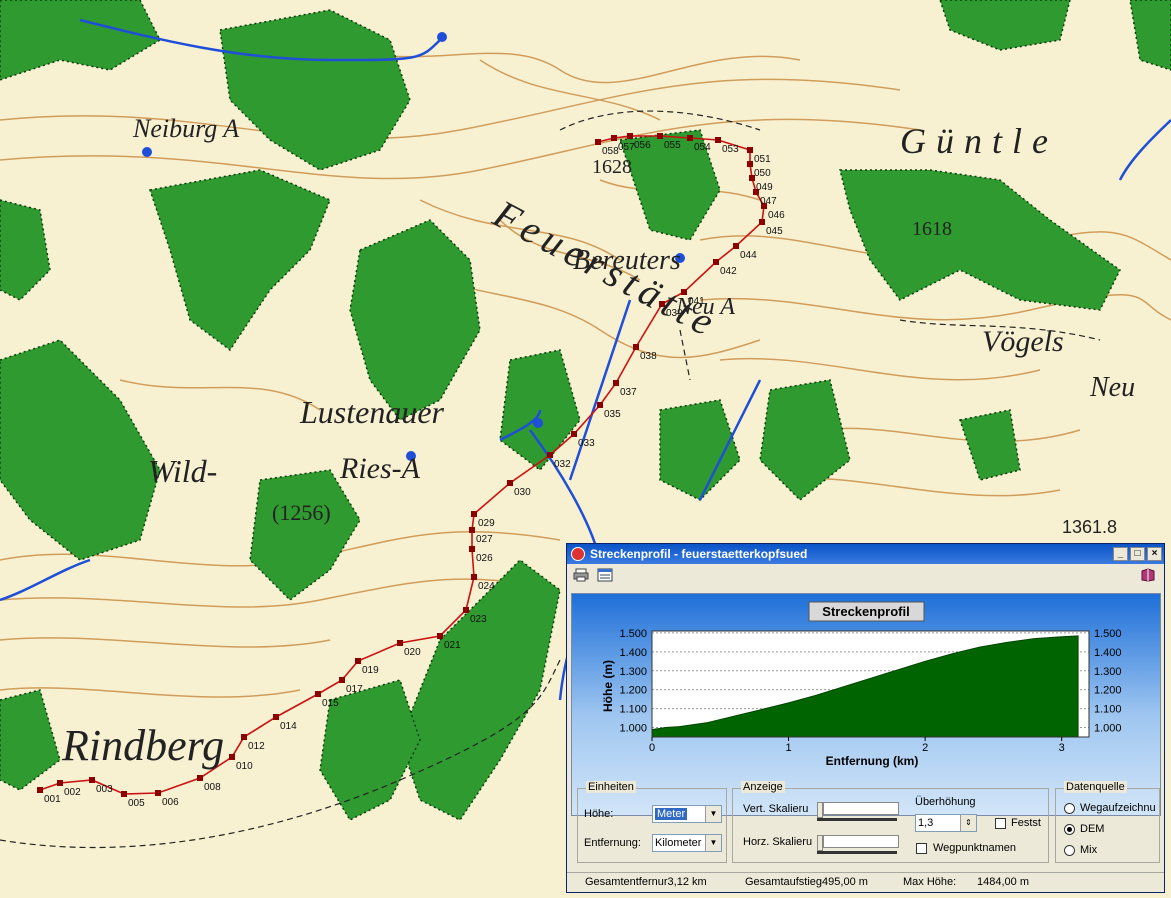  I want to click on waypoint-label: 029, so click(486, 523).